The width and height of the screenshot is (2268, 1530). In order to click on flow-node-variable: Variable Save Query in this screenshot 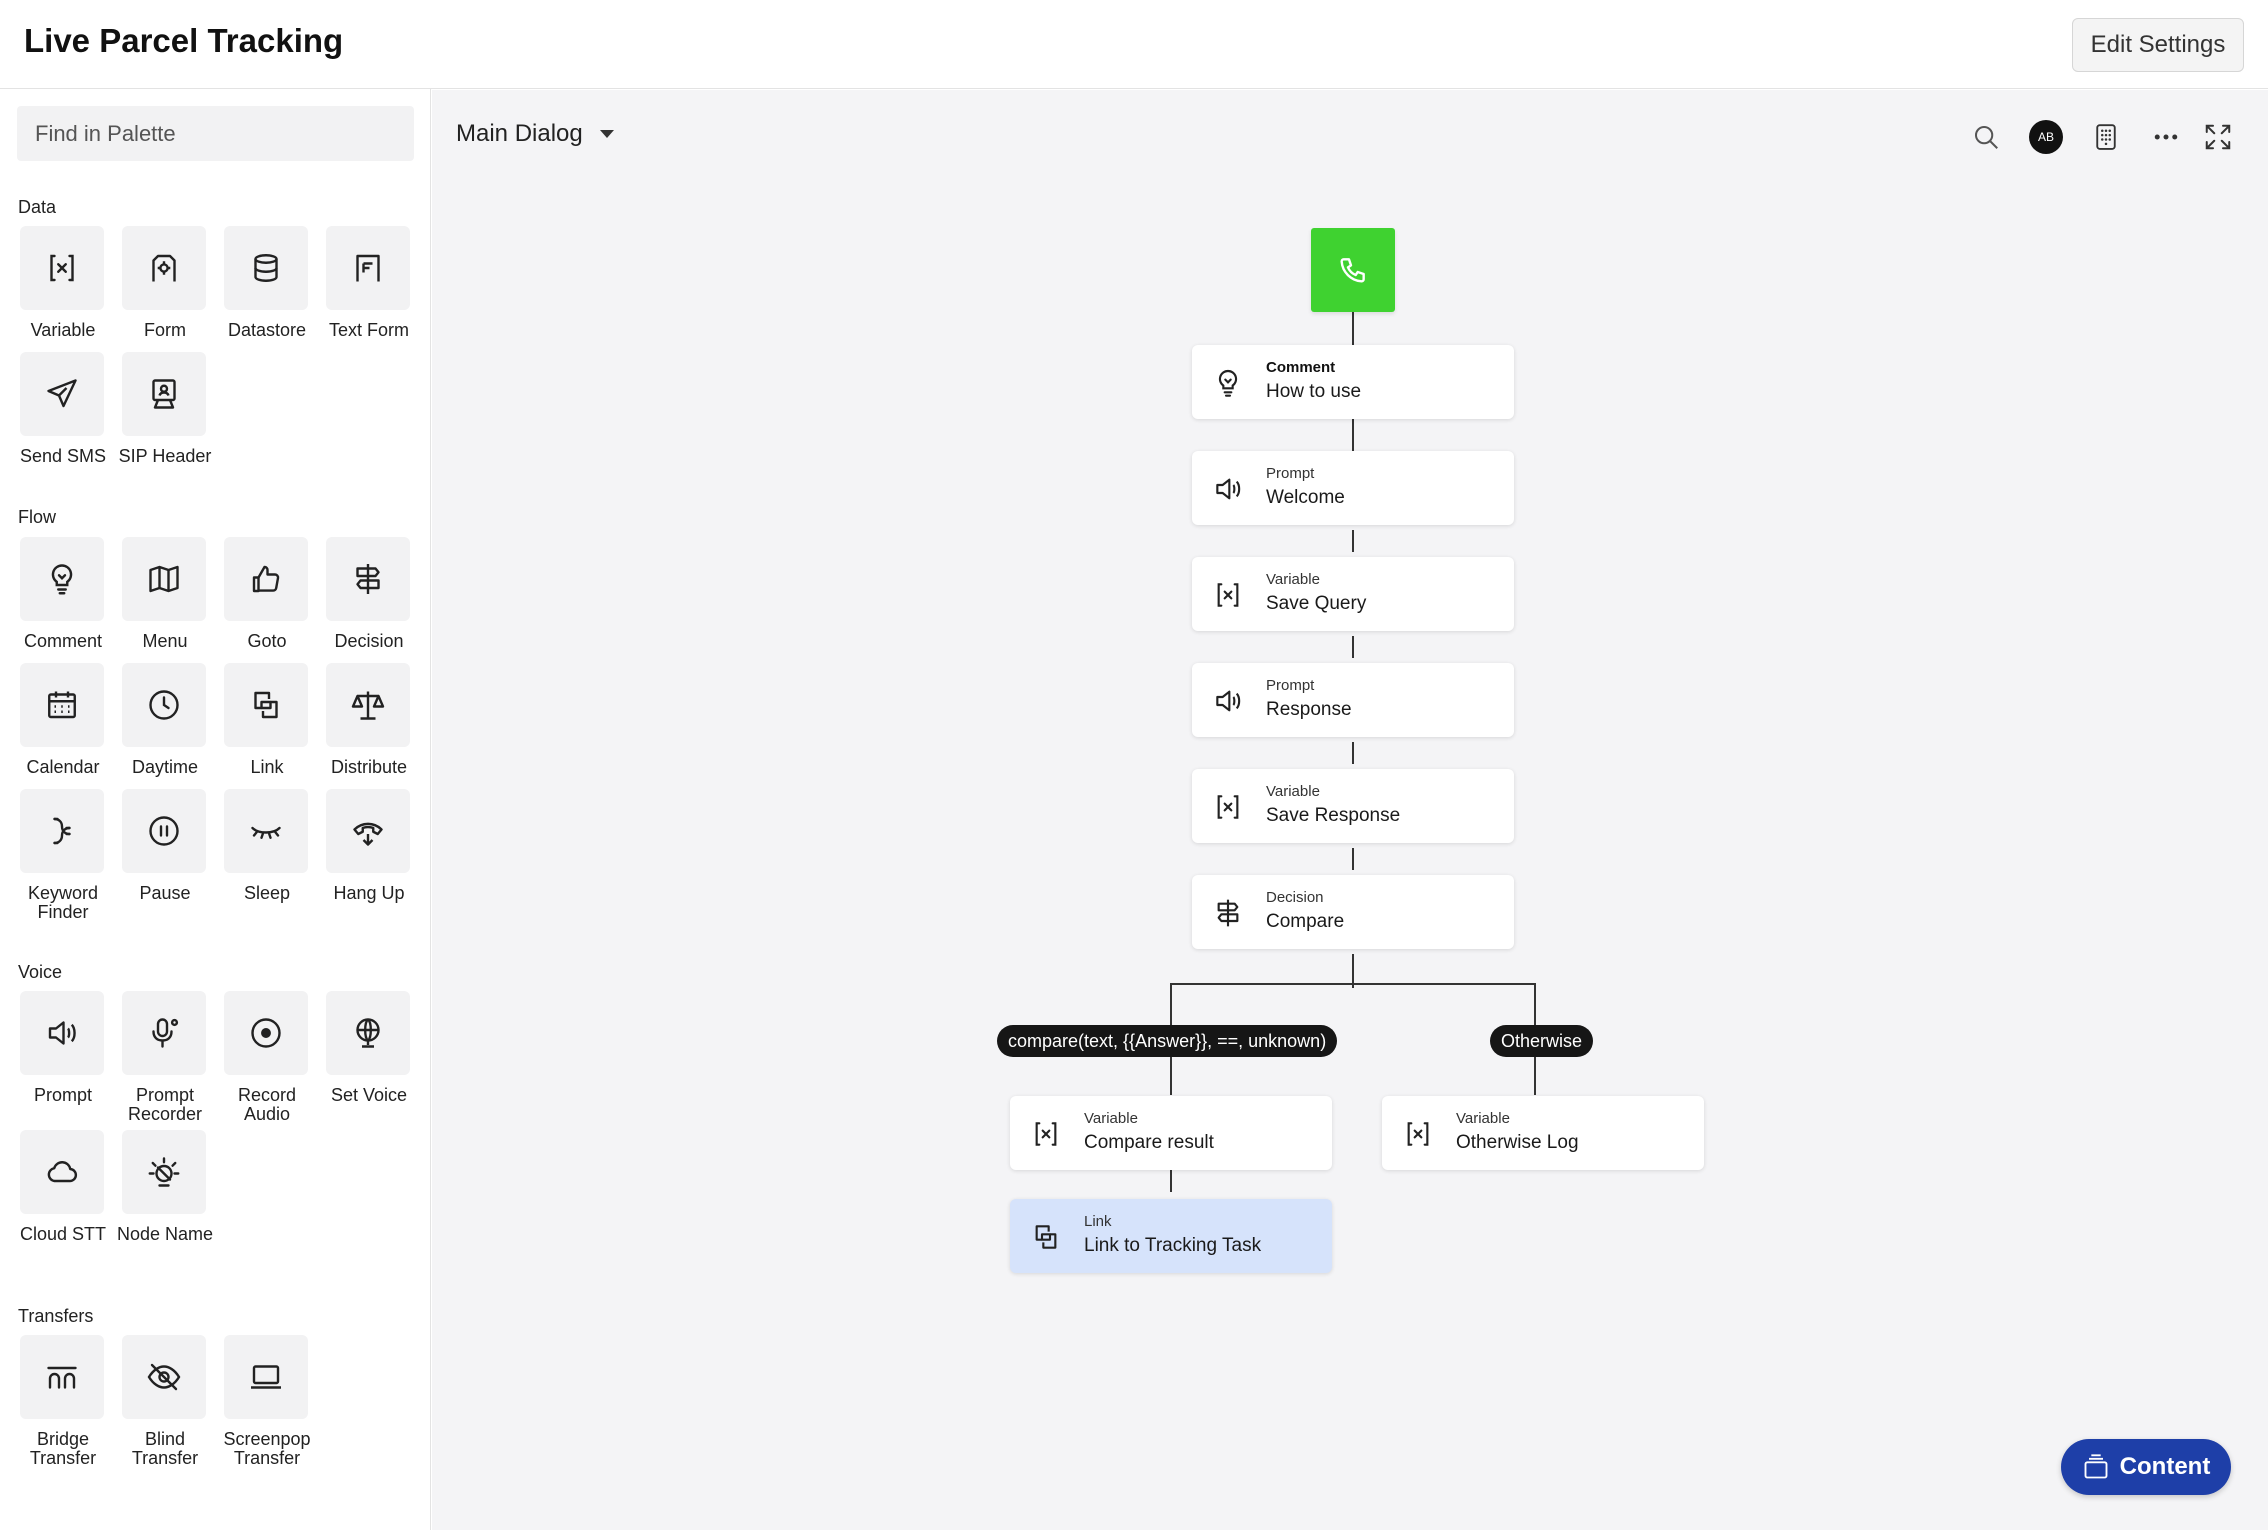, I will do `click(1353, 594)`.